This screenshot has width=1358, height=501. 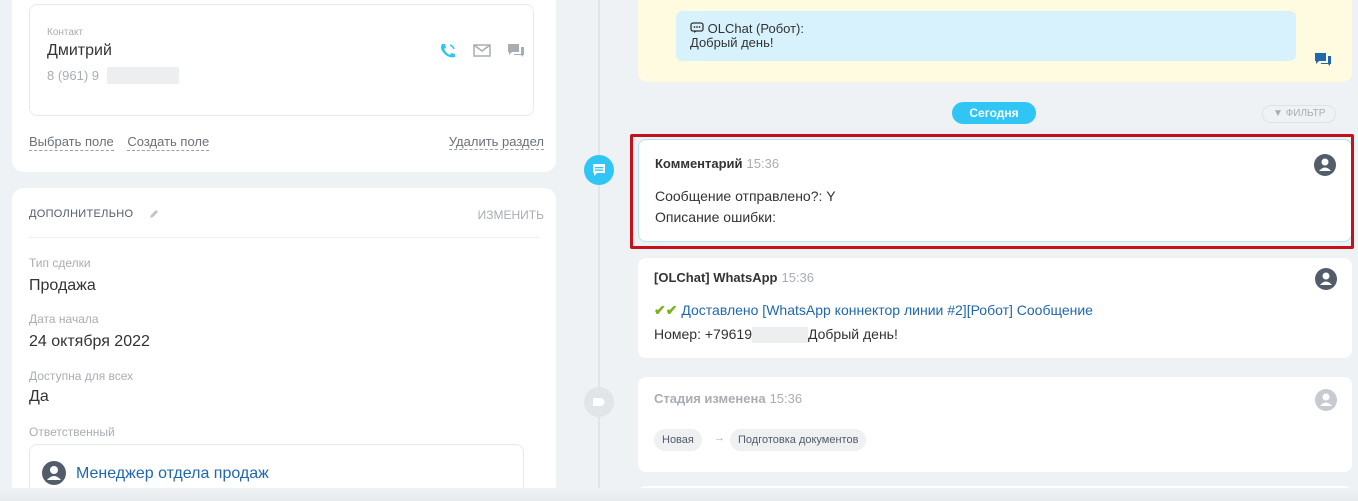 I want to click on field-label-deal-type: Тип сделки, so click(x=60, y=263).